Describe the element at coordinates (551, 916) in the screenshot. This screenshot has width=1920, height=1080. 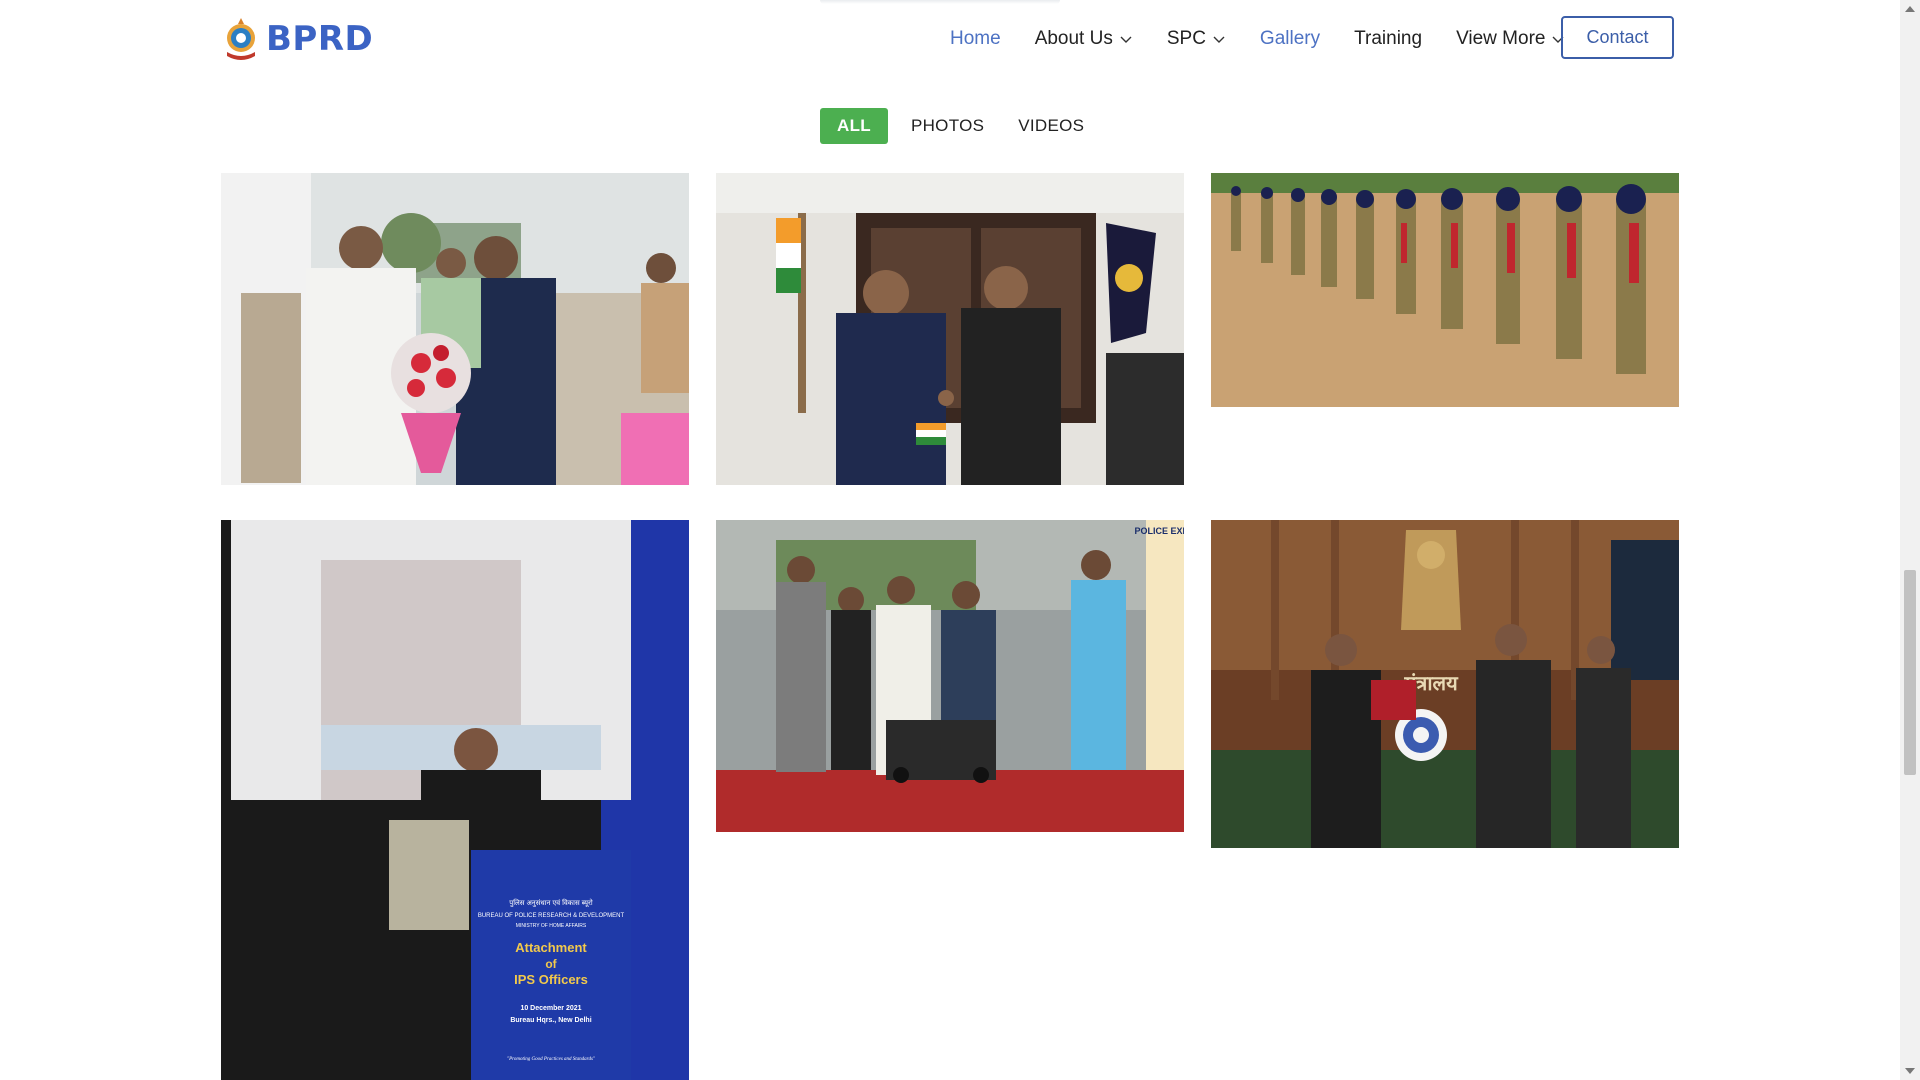
I see `banner-line2: BUREAU OF POLICE RESEARCH & DEVELOPMENT` at that location.